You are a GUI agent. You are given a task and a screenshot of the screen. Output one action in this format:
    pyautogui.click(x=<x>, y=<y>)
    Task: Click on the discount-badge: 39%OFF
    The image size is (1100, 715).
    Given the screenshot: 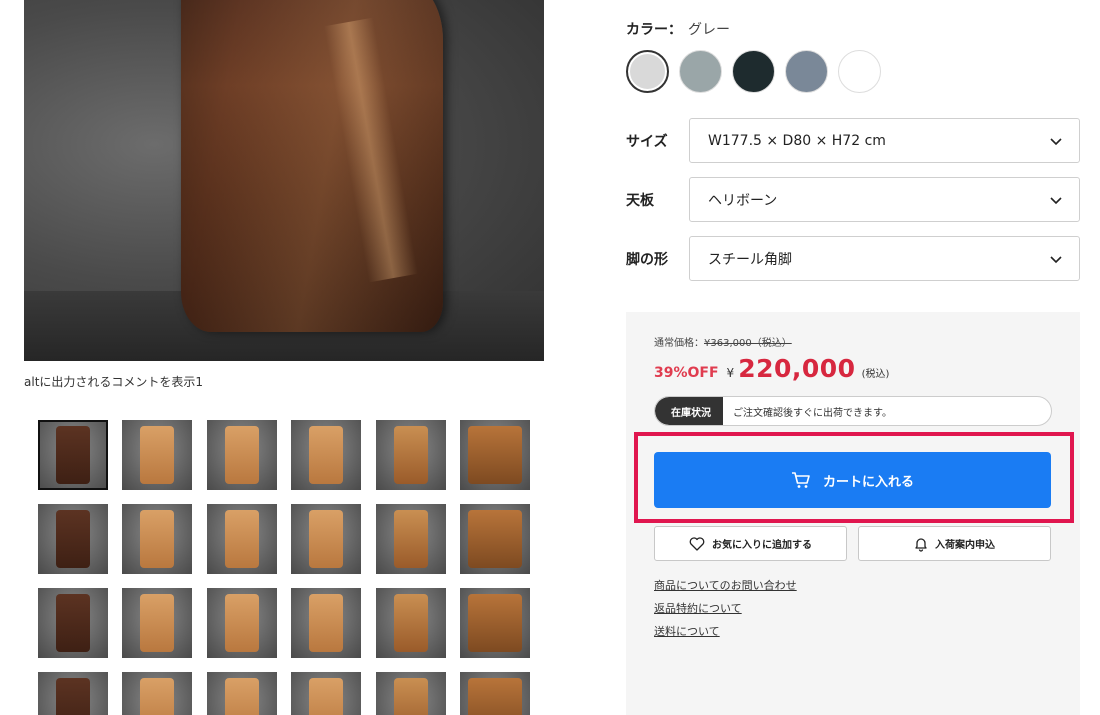 What is the action you would take?
    pyautogui.click(x=686, y=373)
    